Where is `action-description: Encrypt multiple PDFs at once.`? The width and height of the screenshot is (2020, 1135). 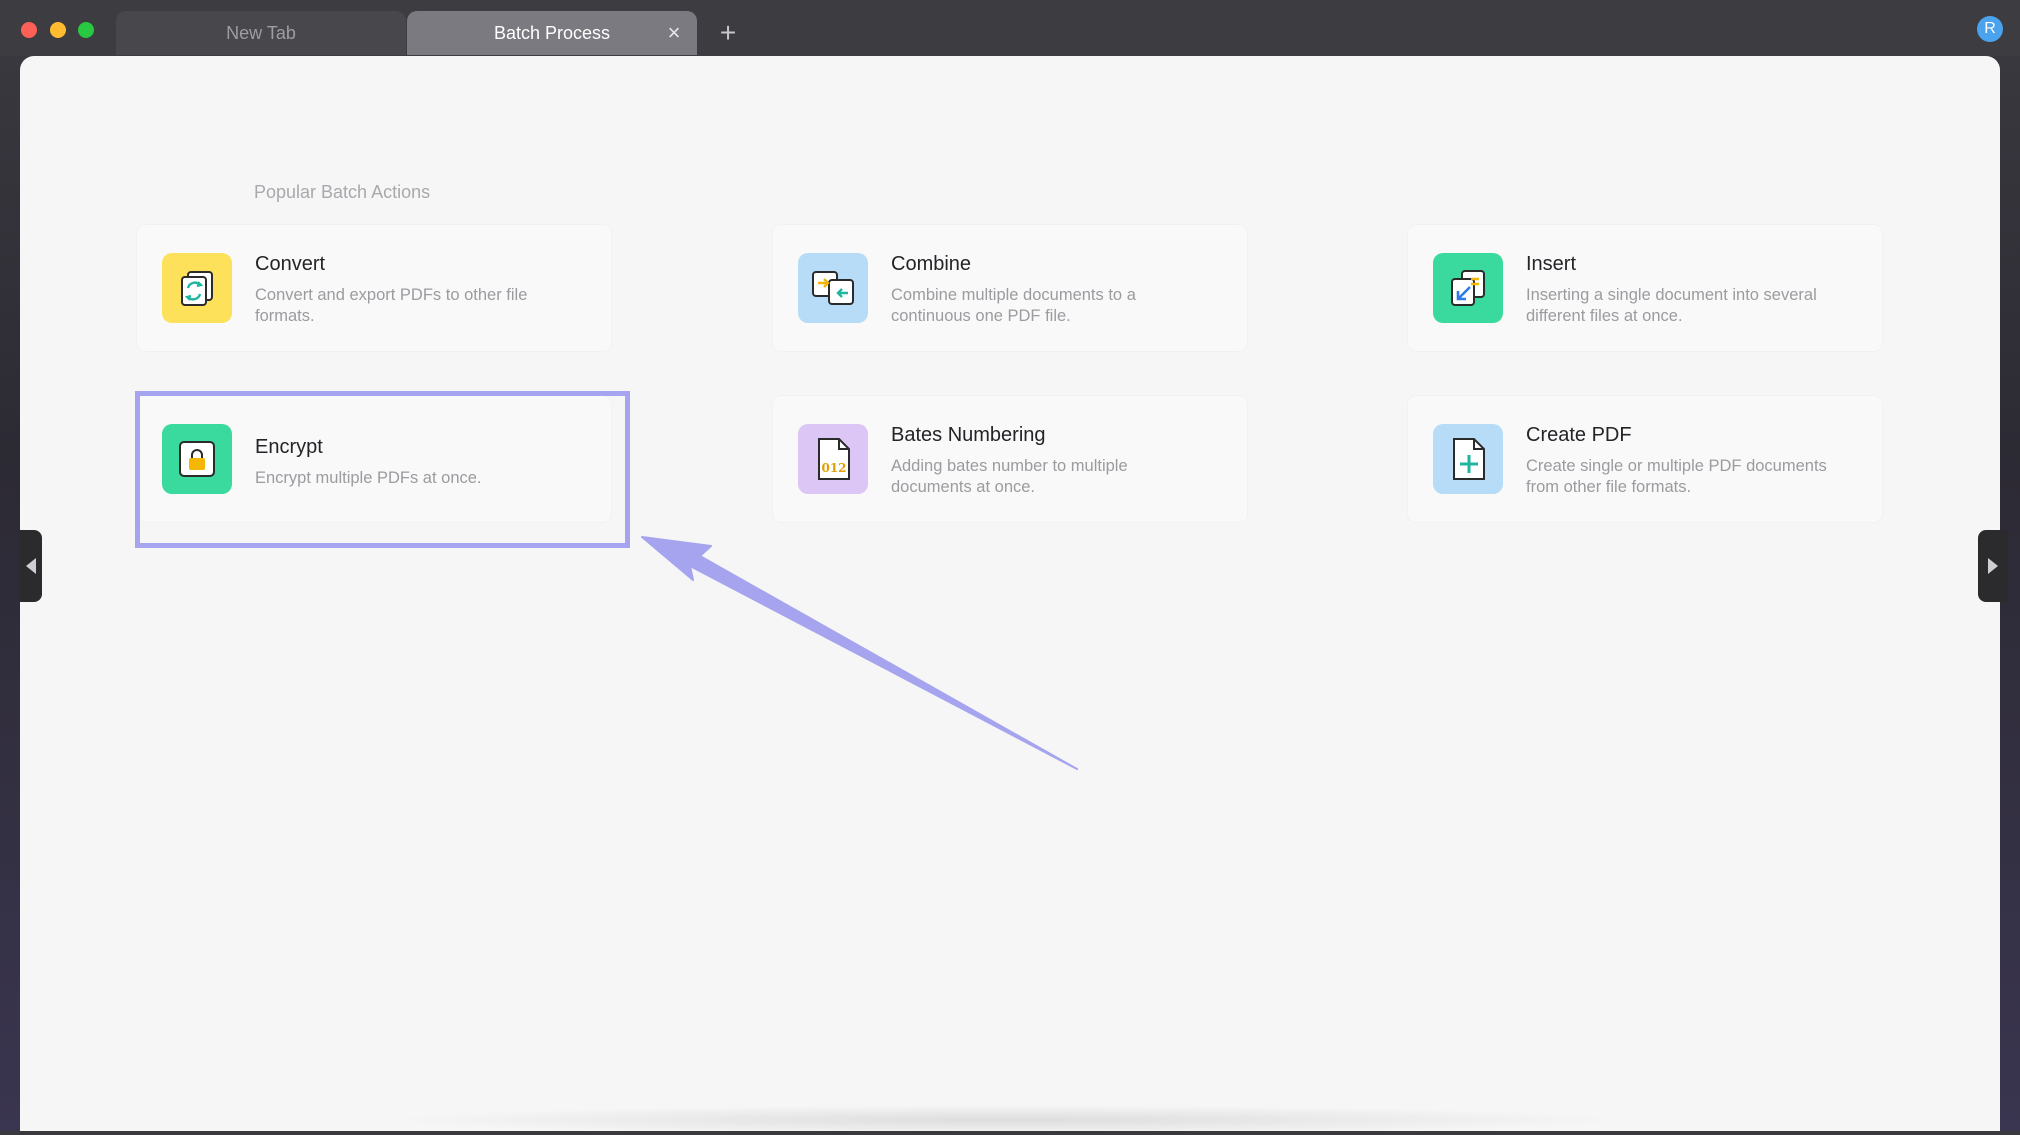 action-description: Encrypt multiple PDFs at once. is located at coordinates (368, 478).